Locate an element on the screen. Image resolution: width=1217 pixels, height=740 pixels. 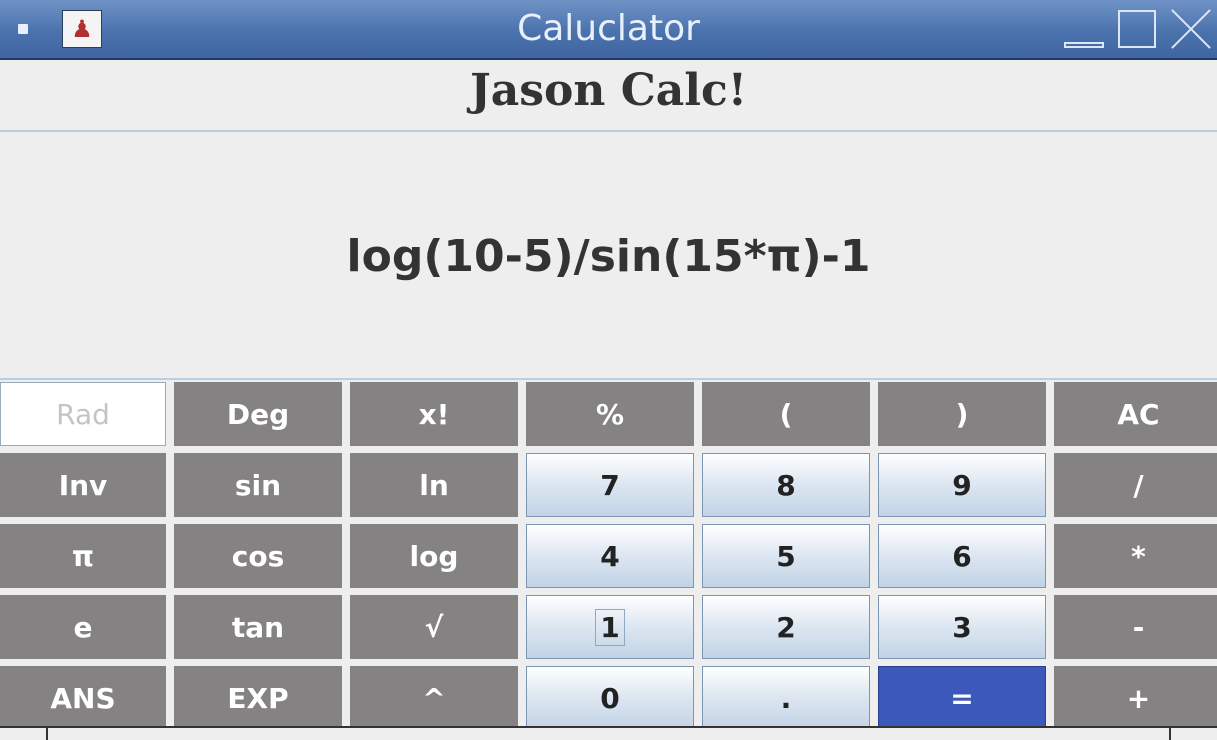
pi-button: π is located at coordinates (83, 556).